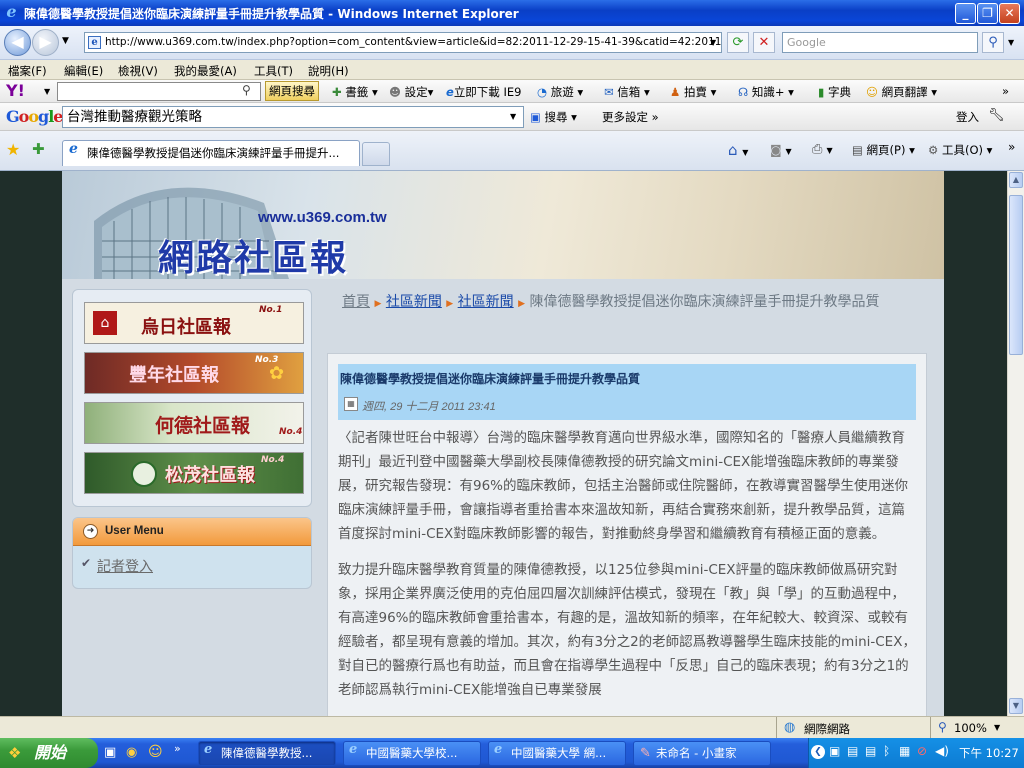  What do you see at coordinates (834, 751) in the screenshot?
I see `tray-monitor-icon: ▣` at bounding box center [834, 751].